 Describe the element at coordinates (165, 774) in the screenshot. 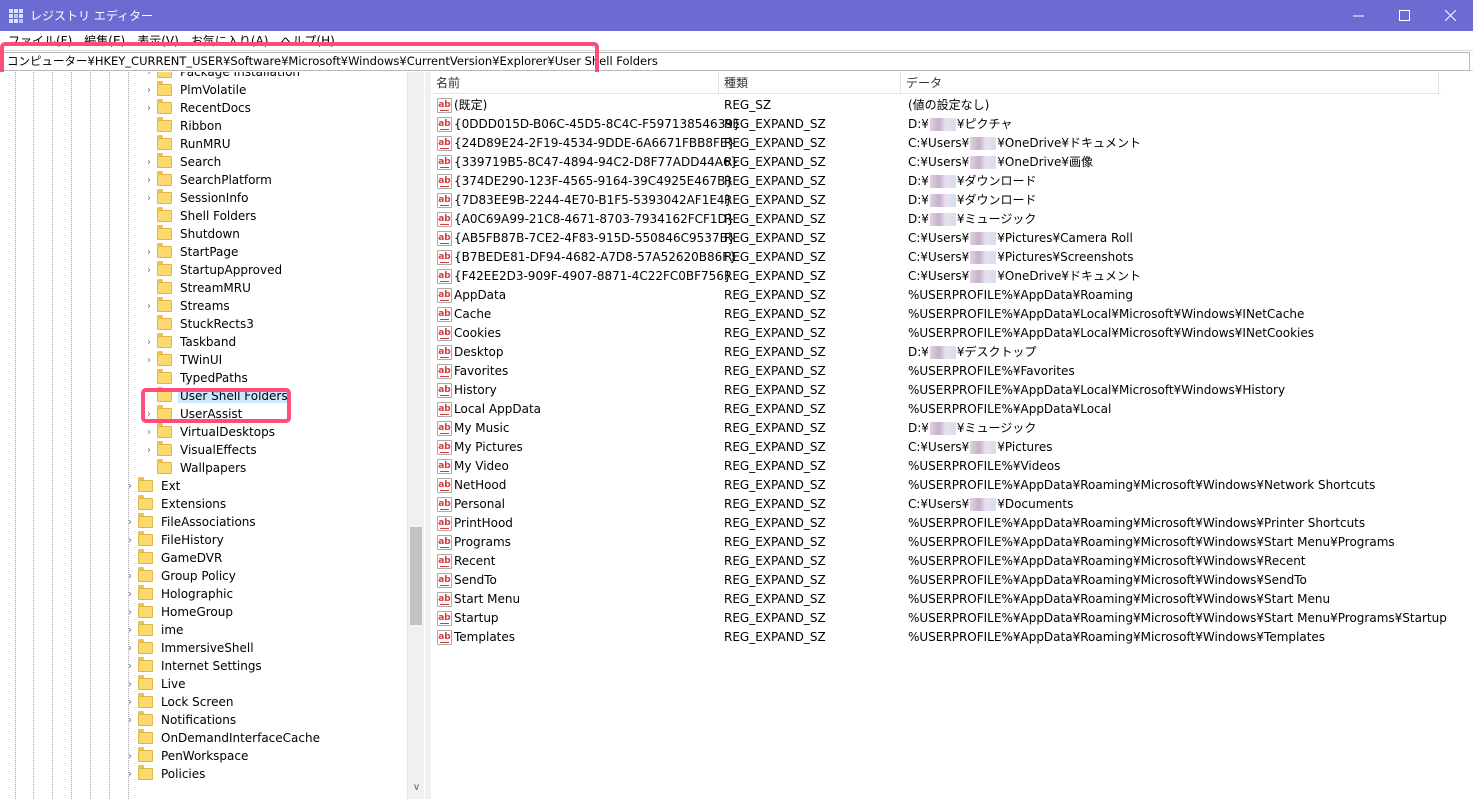

I see `tree-node: › Policies` at that location.